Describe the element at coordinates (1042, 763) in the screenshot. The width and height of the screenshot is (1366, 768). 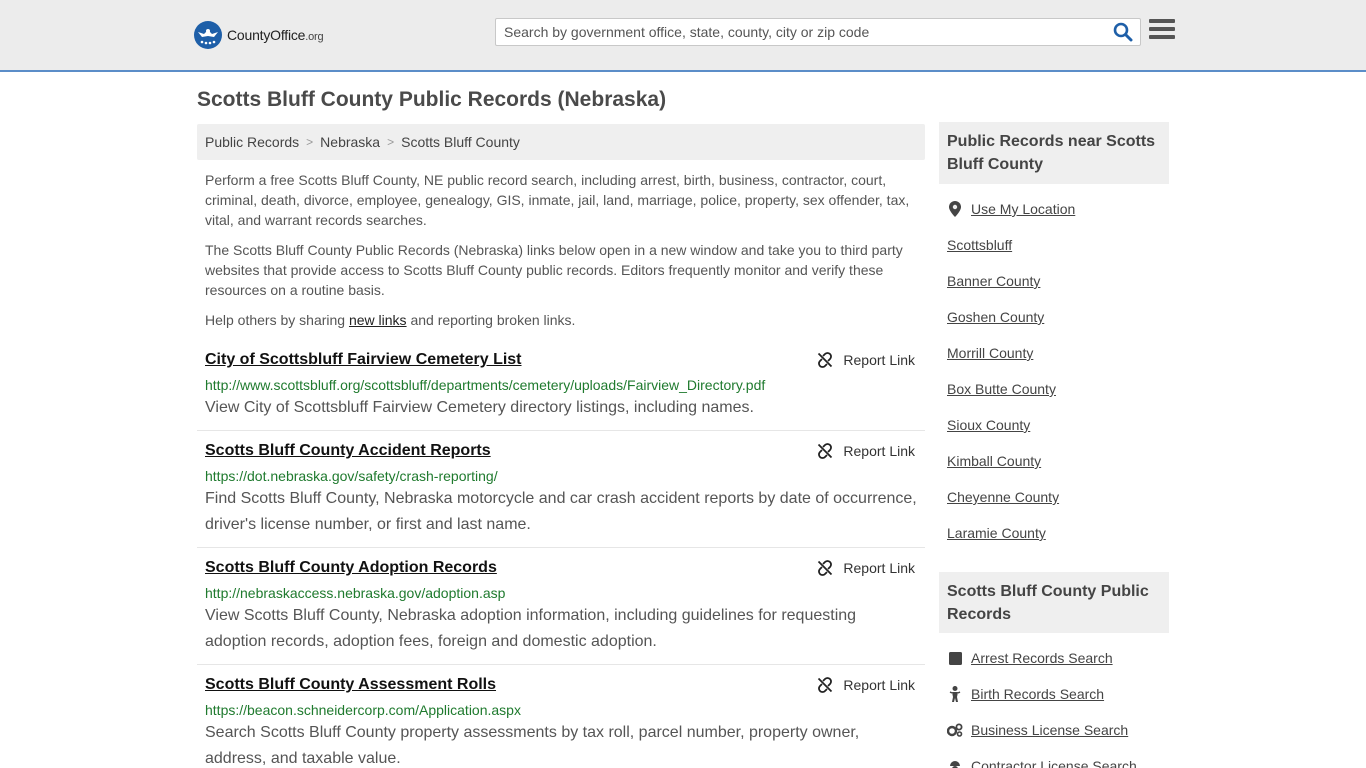
I see `contractor-license-link: Contractor License Search` at that location.